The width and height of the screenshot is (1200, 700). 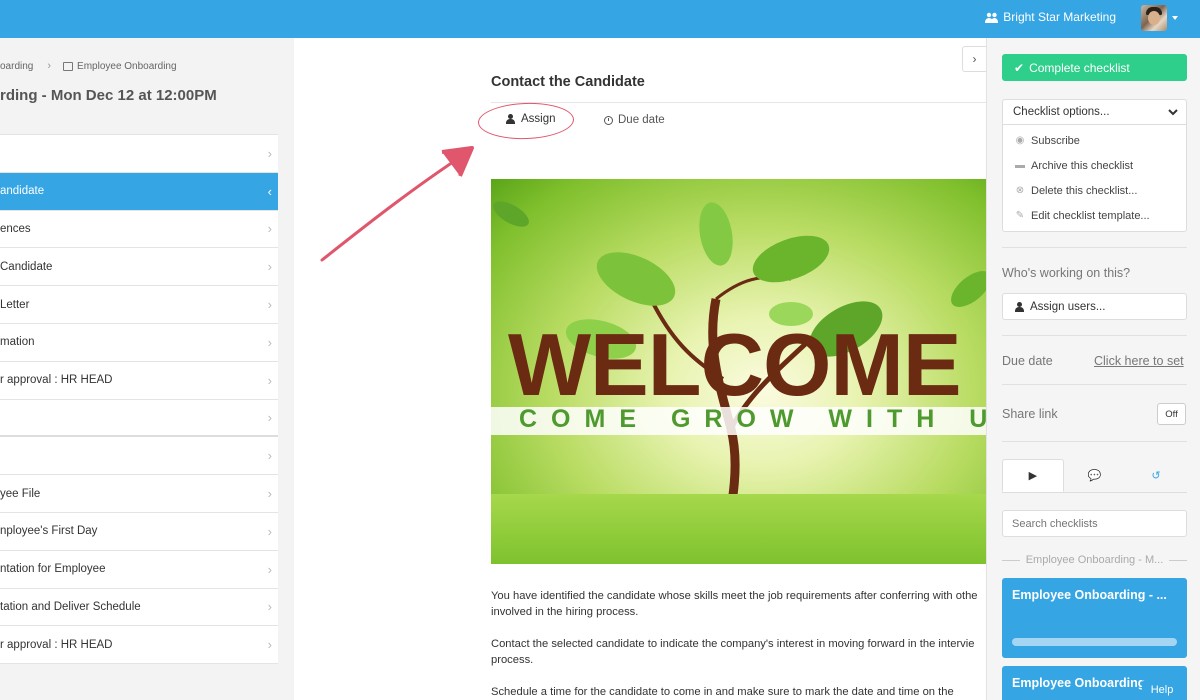 I want to click on breadcrumb-current: Employee Onboarding, so click(x=127, y=66).